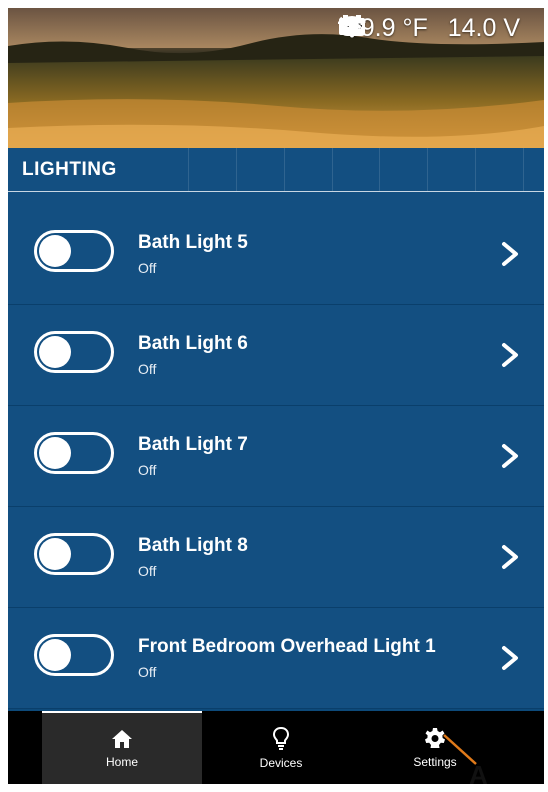 The height and width of the screenshot is (792, 548). I want to click on callout-label: A, so click(478, 775).